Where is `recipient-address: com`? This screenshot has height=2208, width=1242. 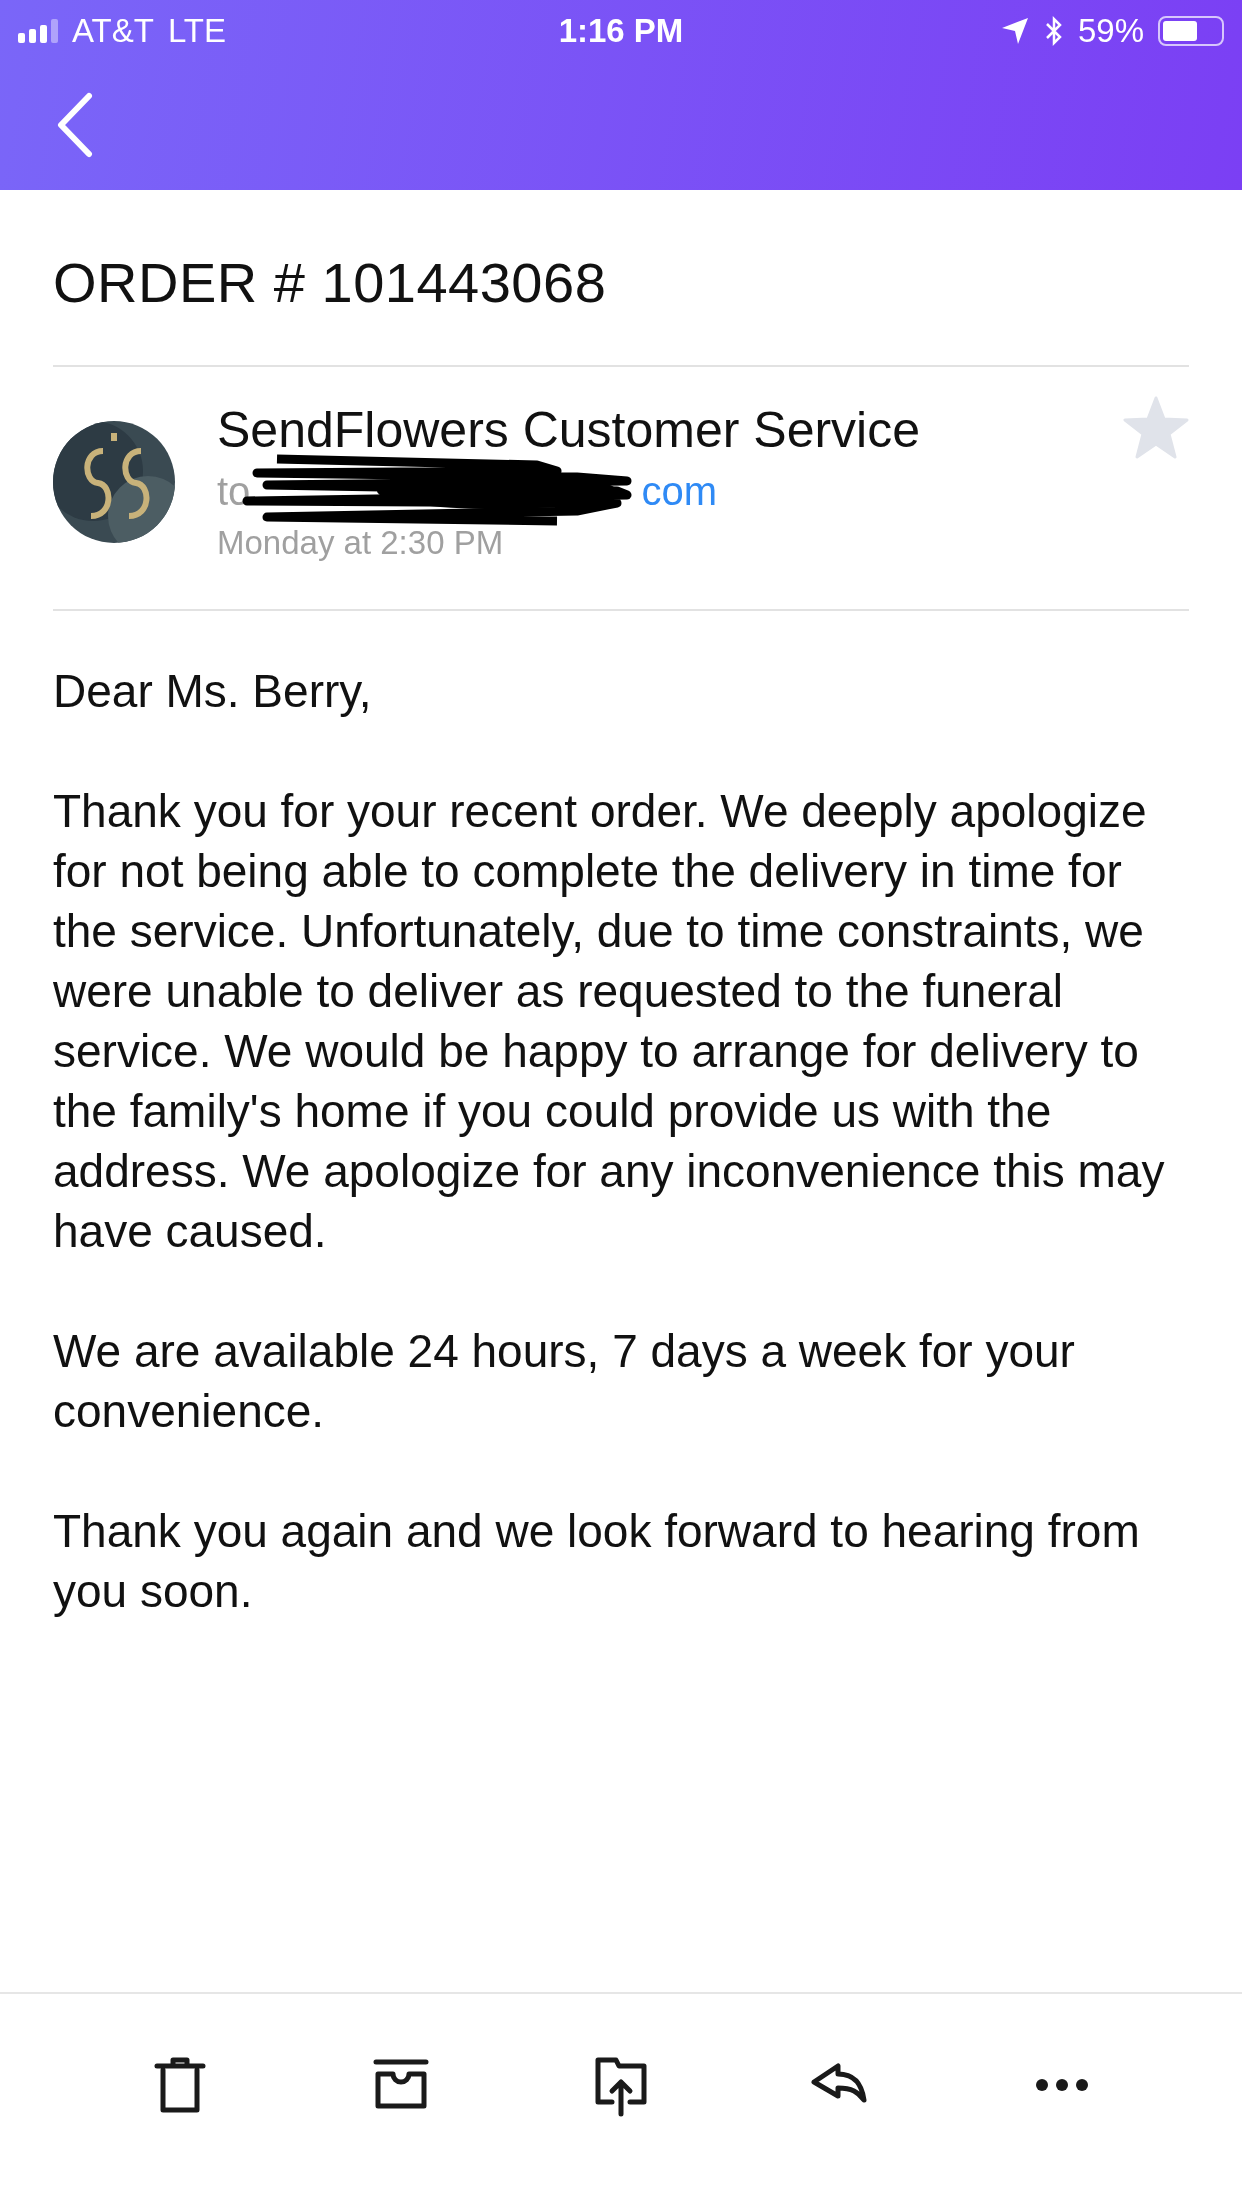
recipient-address: com is located at coordinates (679, 491).